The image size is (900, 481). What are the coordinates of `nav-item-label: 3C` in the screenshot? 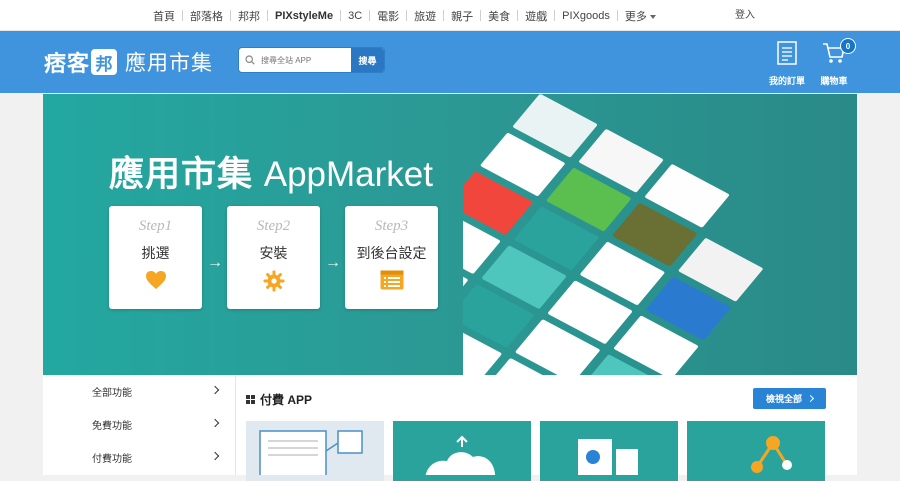 It's located at (355, 15).